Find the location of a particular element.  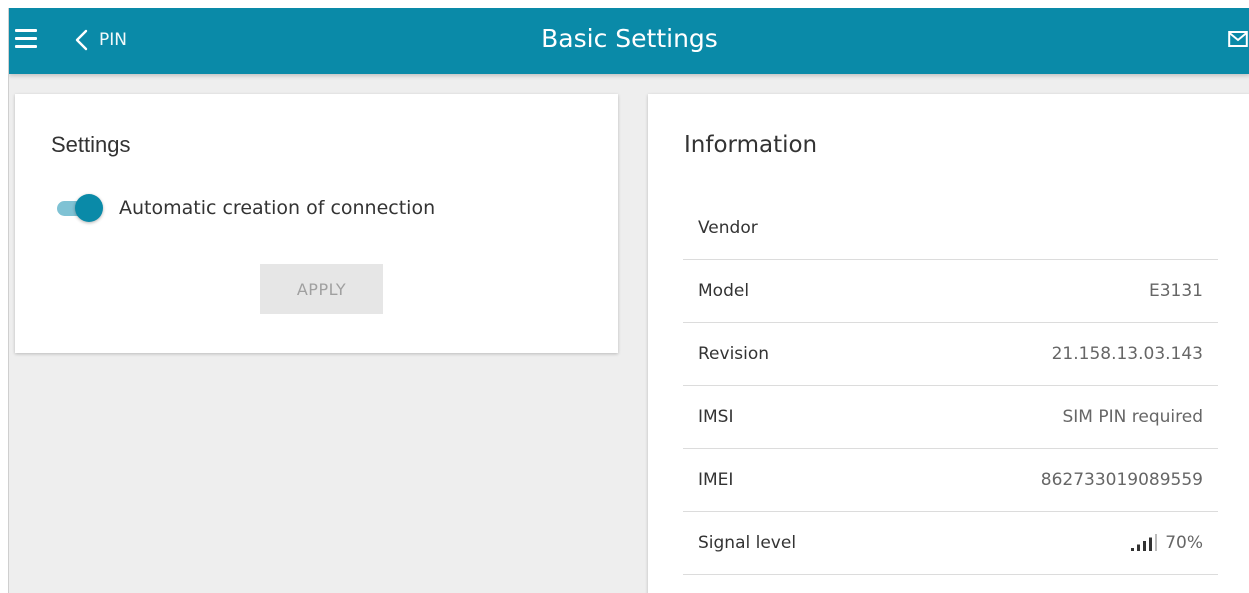

imei-value: 862733019089559 is located at coordinates (1121, 480).